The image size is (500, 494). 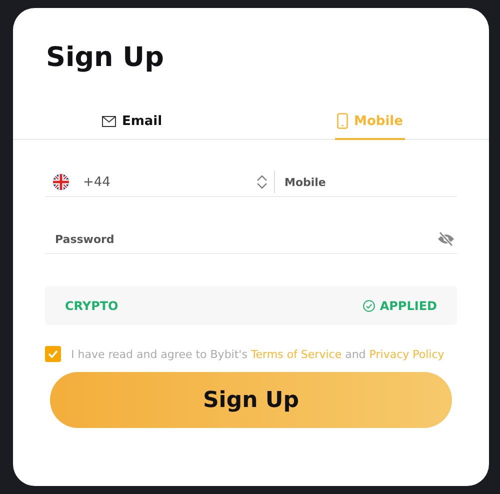 What do you see at coordinates (370, 182) in the screenshot?
I see `mobile-input: Mobile` at bounding box center [370, 182].